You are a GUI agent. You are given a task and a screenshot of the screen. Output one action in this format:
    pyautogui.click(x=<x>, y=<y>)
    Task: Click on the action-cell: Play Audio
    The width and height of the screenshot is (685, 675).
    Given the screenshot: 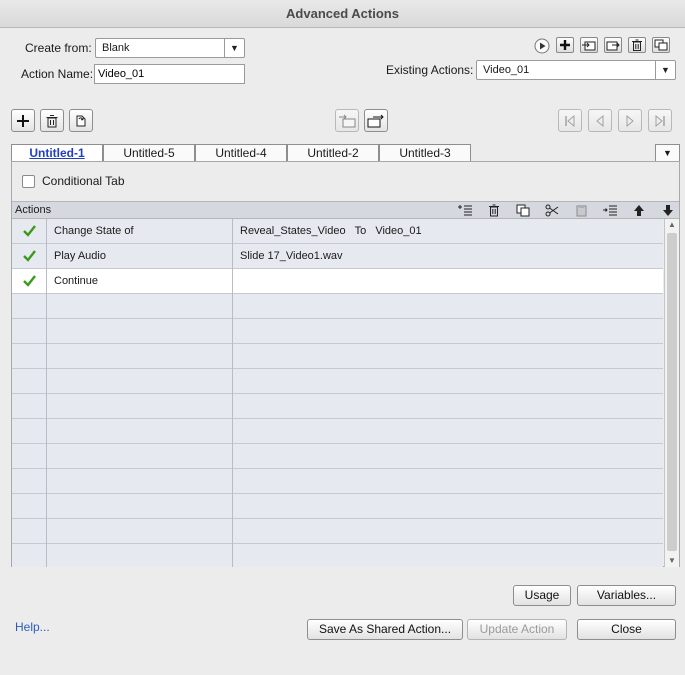 What is the action you would take?
    pyautogui.click(x=80, y=256)
    